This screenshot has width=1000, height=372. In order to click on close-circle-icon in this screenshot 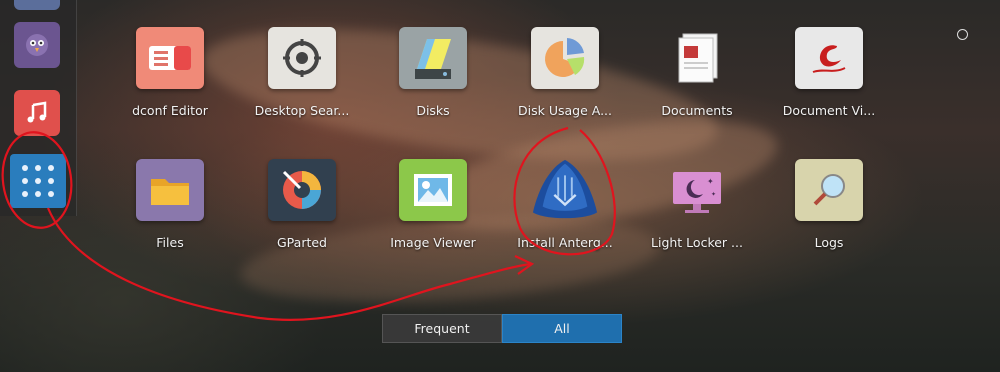, I will do `click(962, 34)`.